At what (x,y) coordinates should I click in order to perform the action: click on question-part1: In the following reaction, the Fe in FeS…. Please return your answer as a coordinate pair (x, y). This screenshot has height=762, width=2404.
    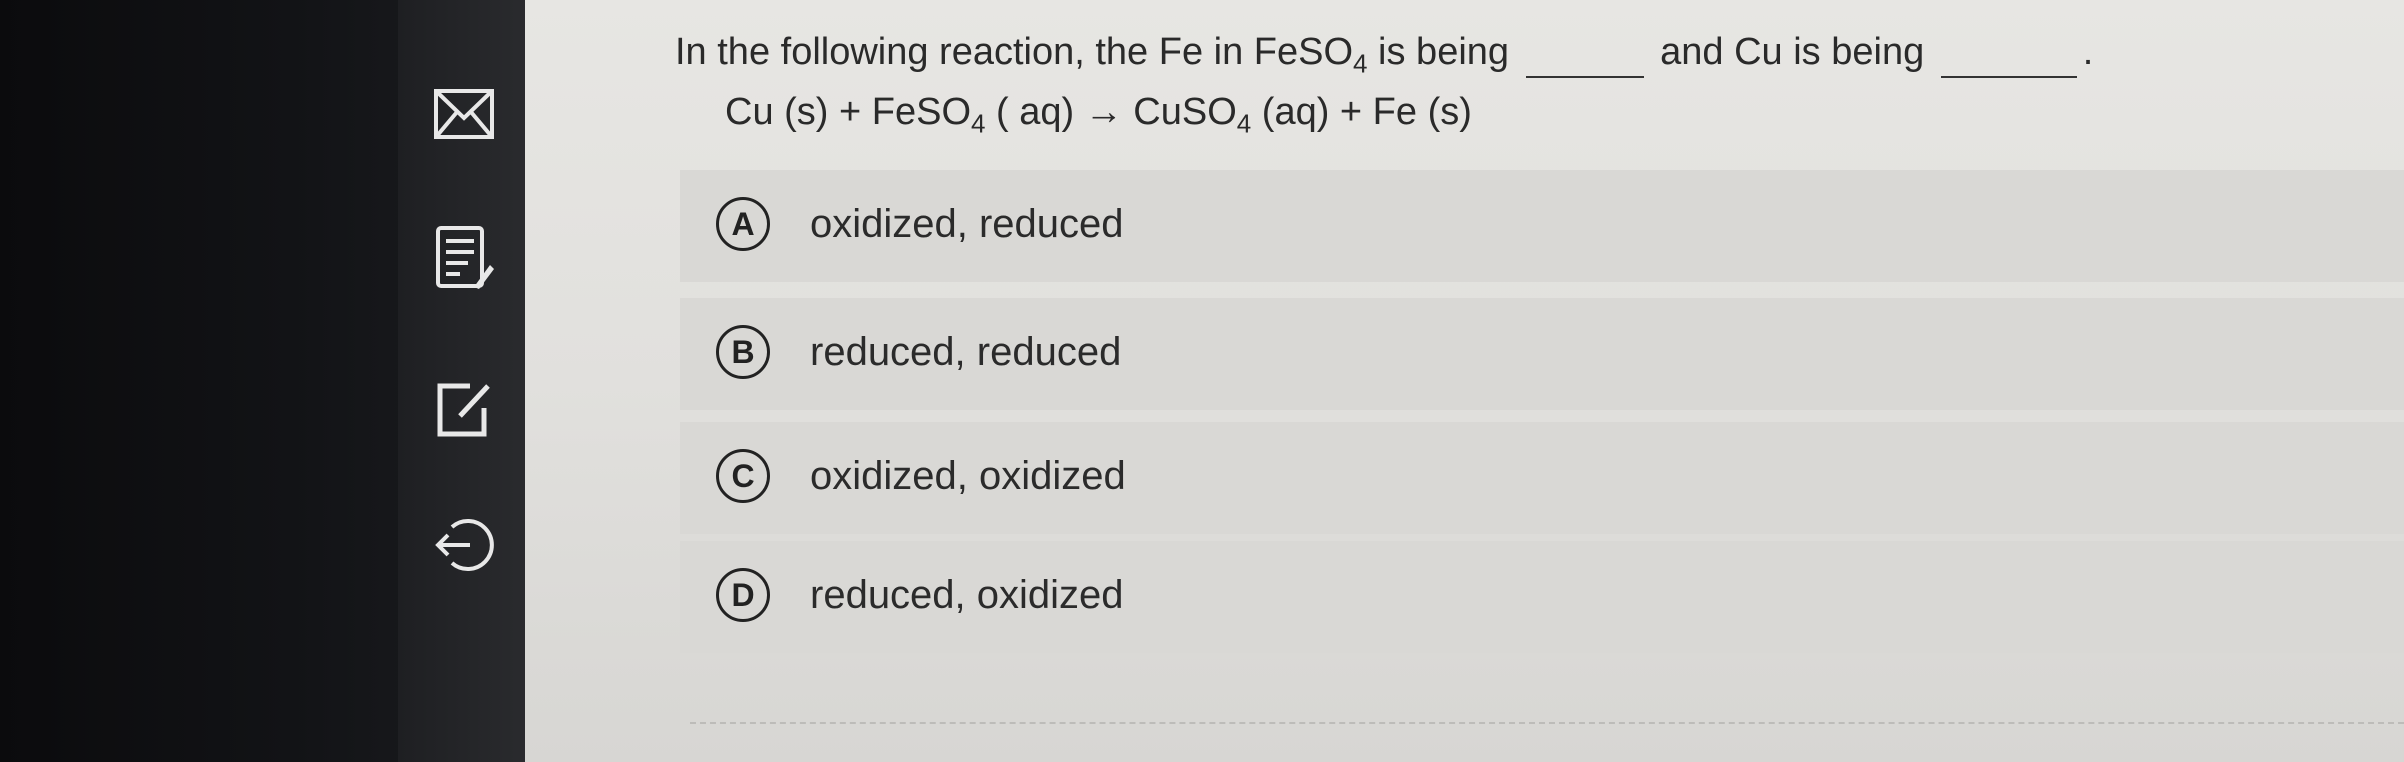
    Looking at the image, I should click on (1014, 52).